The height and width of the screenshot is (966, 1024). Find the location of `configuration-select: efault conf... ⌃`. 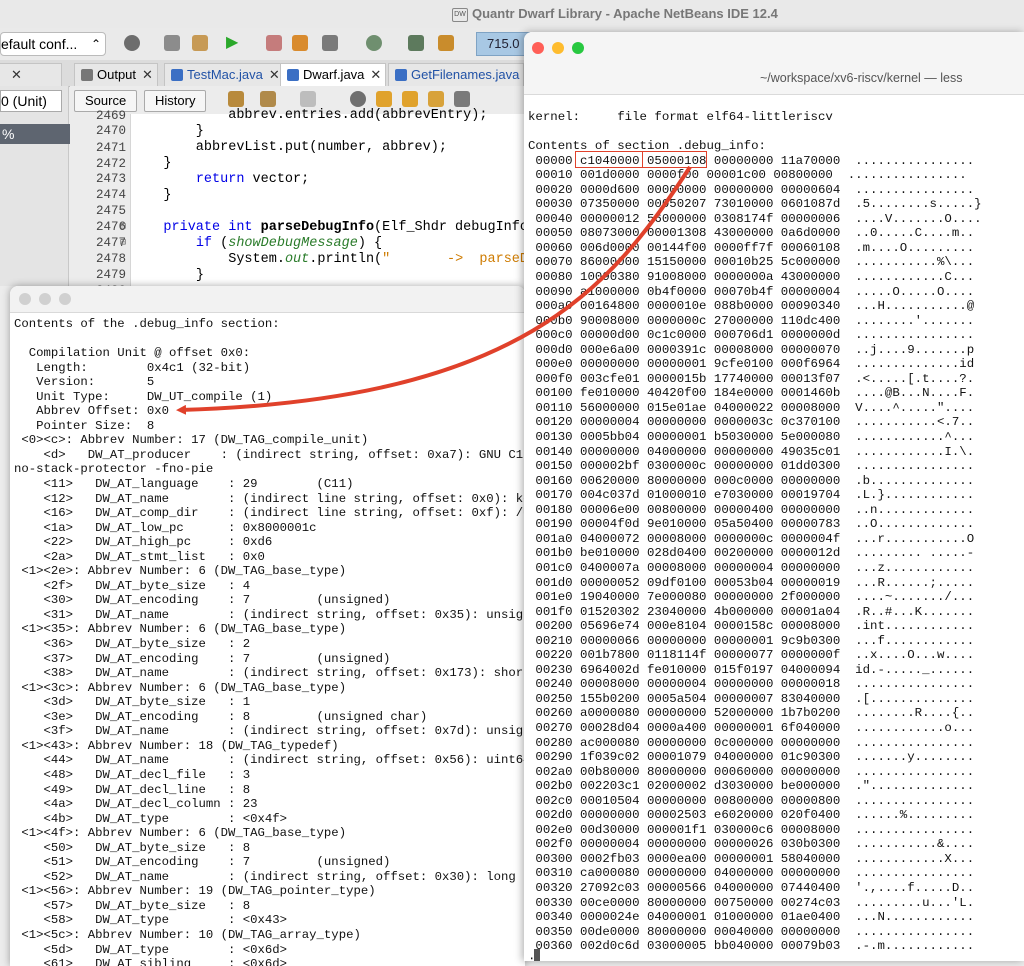

configuration-select: efault conf... ⌃ is located at coordinates (53, 44).